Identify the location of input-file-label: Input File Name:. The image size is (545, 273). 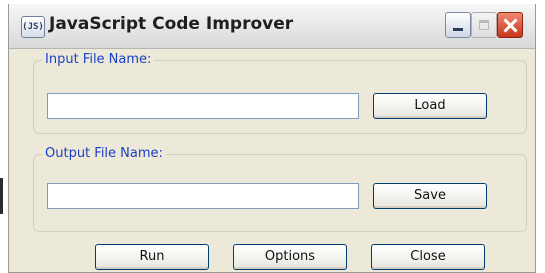
(98, 59).